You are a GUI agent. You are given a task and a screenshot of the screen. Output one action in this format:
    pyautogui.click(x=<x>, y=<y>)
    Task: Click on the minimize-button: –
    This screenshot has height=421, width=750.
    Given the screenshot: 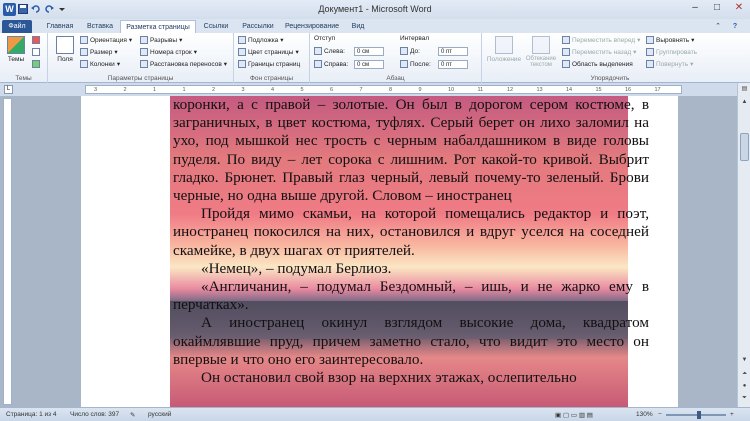 What is the action you would take?
    pyautogui.click(x=695, y=8)
    